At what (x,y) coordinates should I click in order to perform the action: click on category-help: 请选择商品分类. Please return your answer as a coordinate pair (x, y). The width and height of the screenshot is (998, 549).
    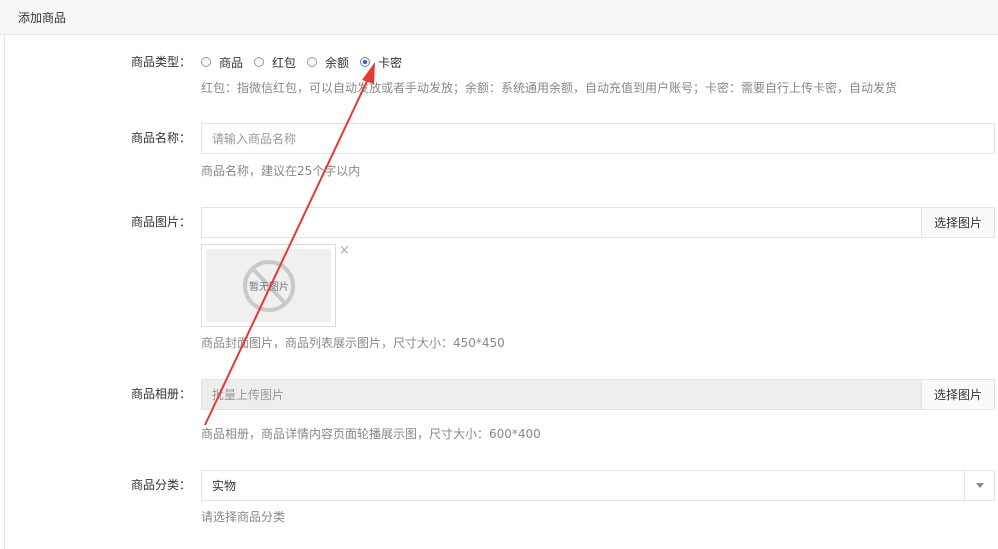
    Looking at the image, I should click on (243, 517).